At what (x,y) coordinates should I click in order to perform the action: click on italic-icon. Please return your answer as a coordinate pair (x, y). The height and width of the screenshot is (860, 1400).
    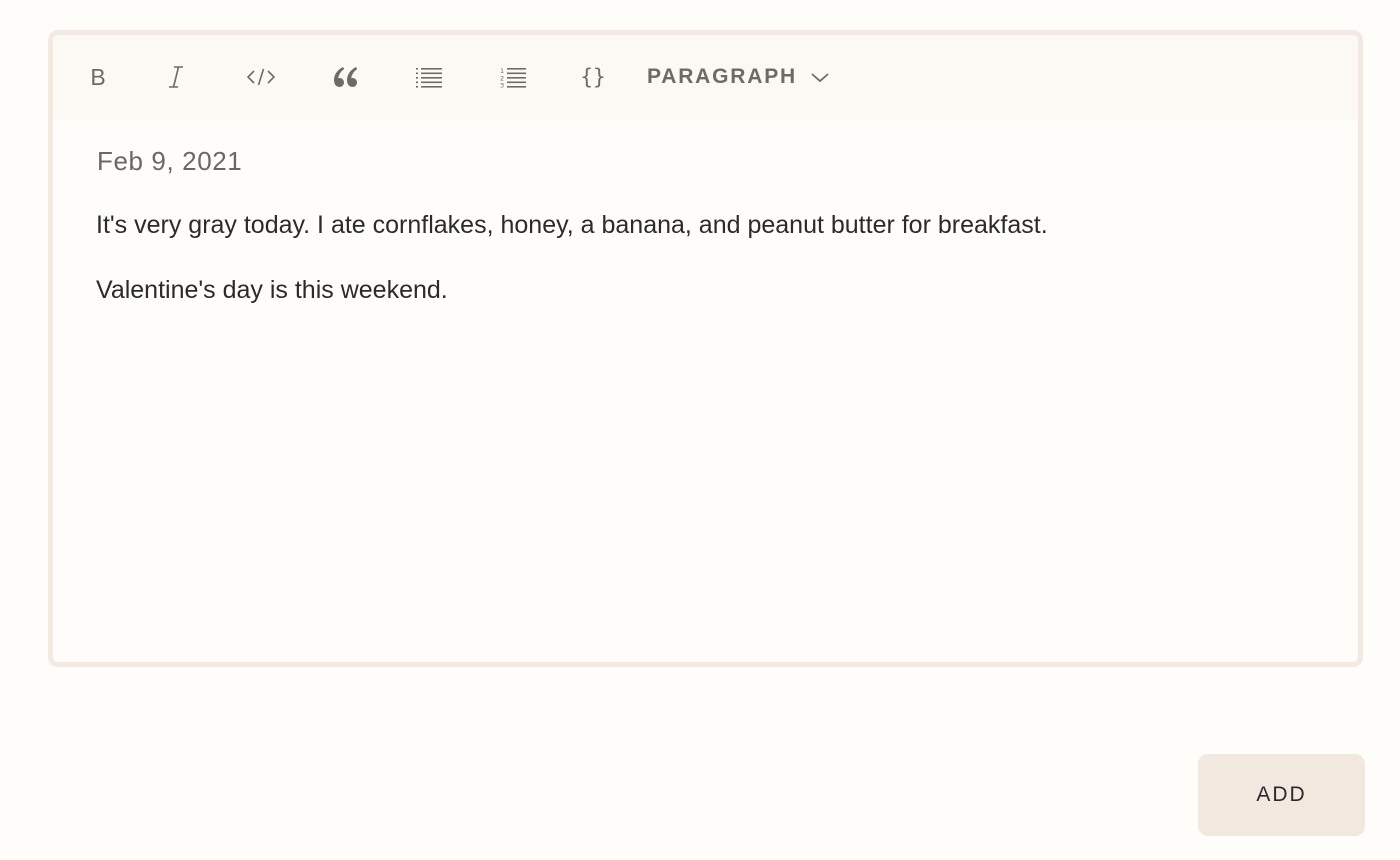
    Looking at the image, I should click on (176, 77).